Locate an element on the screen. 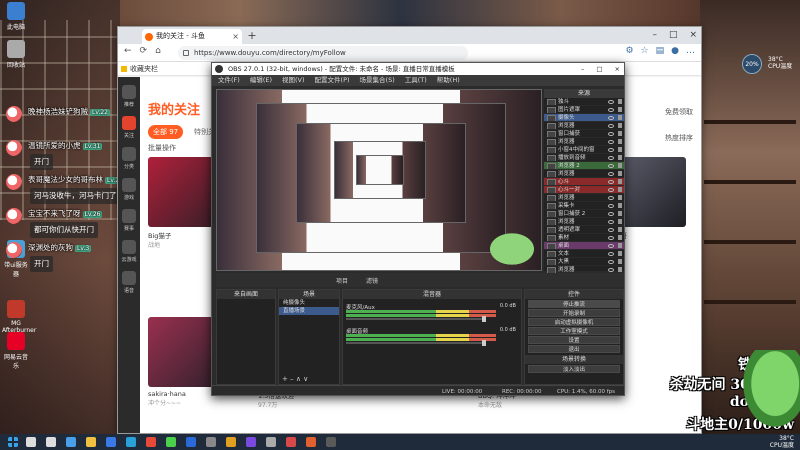  volume-slider is located at coordinates (416, 343).